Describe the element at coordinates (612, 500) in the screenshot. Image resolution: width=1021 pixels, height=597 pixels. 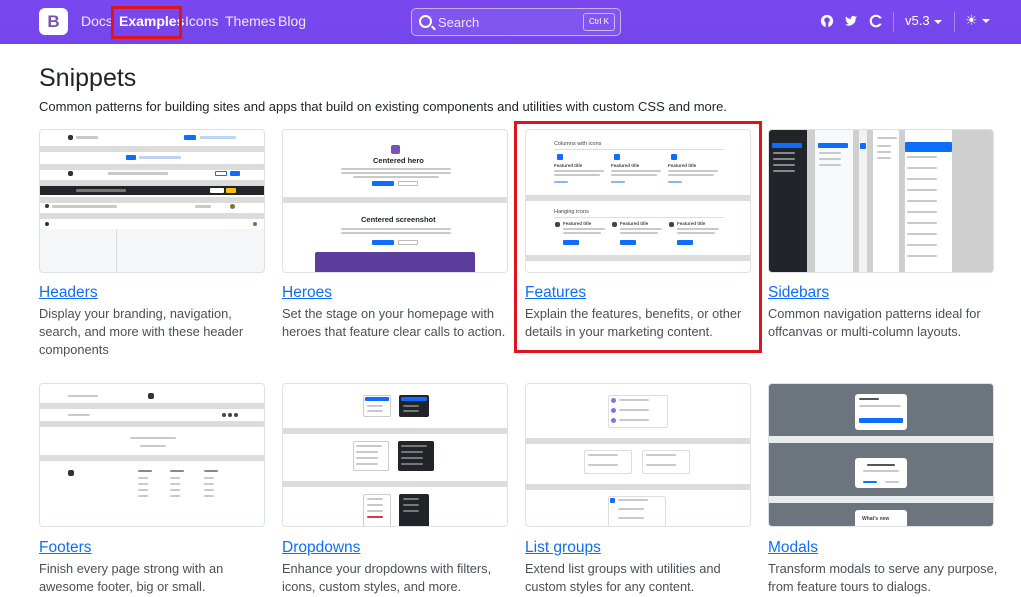
I see `list-checkbox-icon` at that location.